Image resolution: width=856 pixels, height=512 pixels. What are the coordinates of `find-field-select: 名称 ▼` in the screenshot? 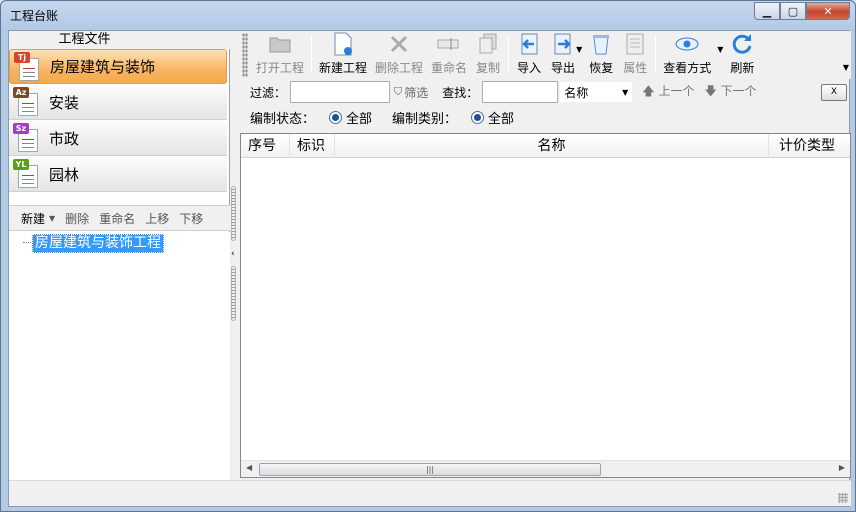 It's located at (596, 92).